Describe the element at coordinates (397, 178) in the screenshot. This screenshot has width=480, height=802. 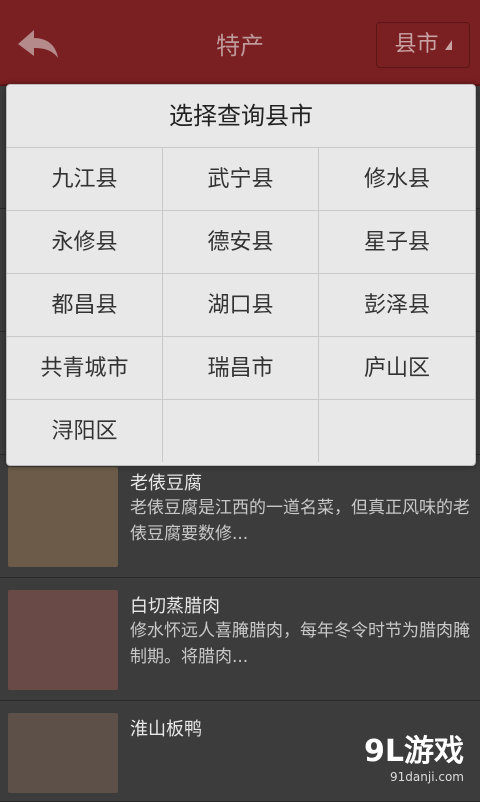
I see `county-option: 修水县` at that location.